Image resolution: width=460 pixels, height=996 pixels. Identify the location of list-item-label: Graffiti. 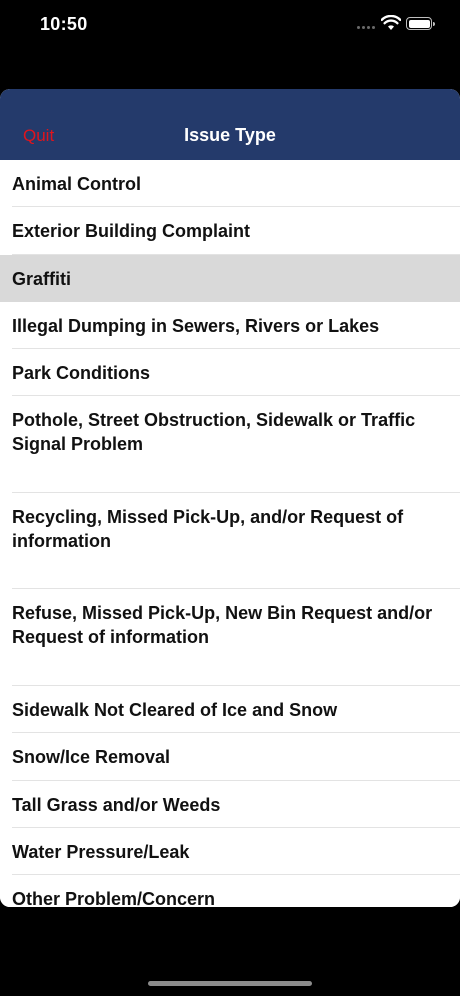
(42, 278).